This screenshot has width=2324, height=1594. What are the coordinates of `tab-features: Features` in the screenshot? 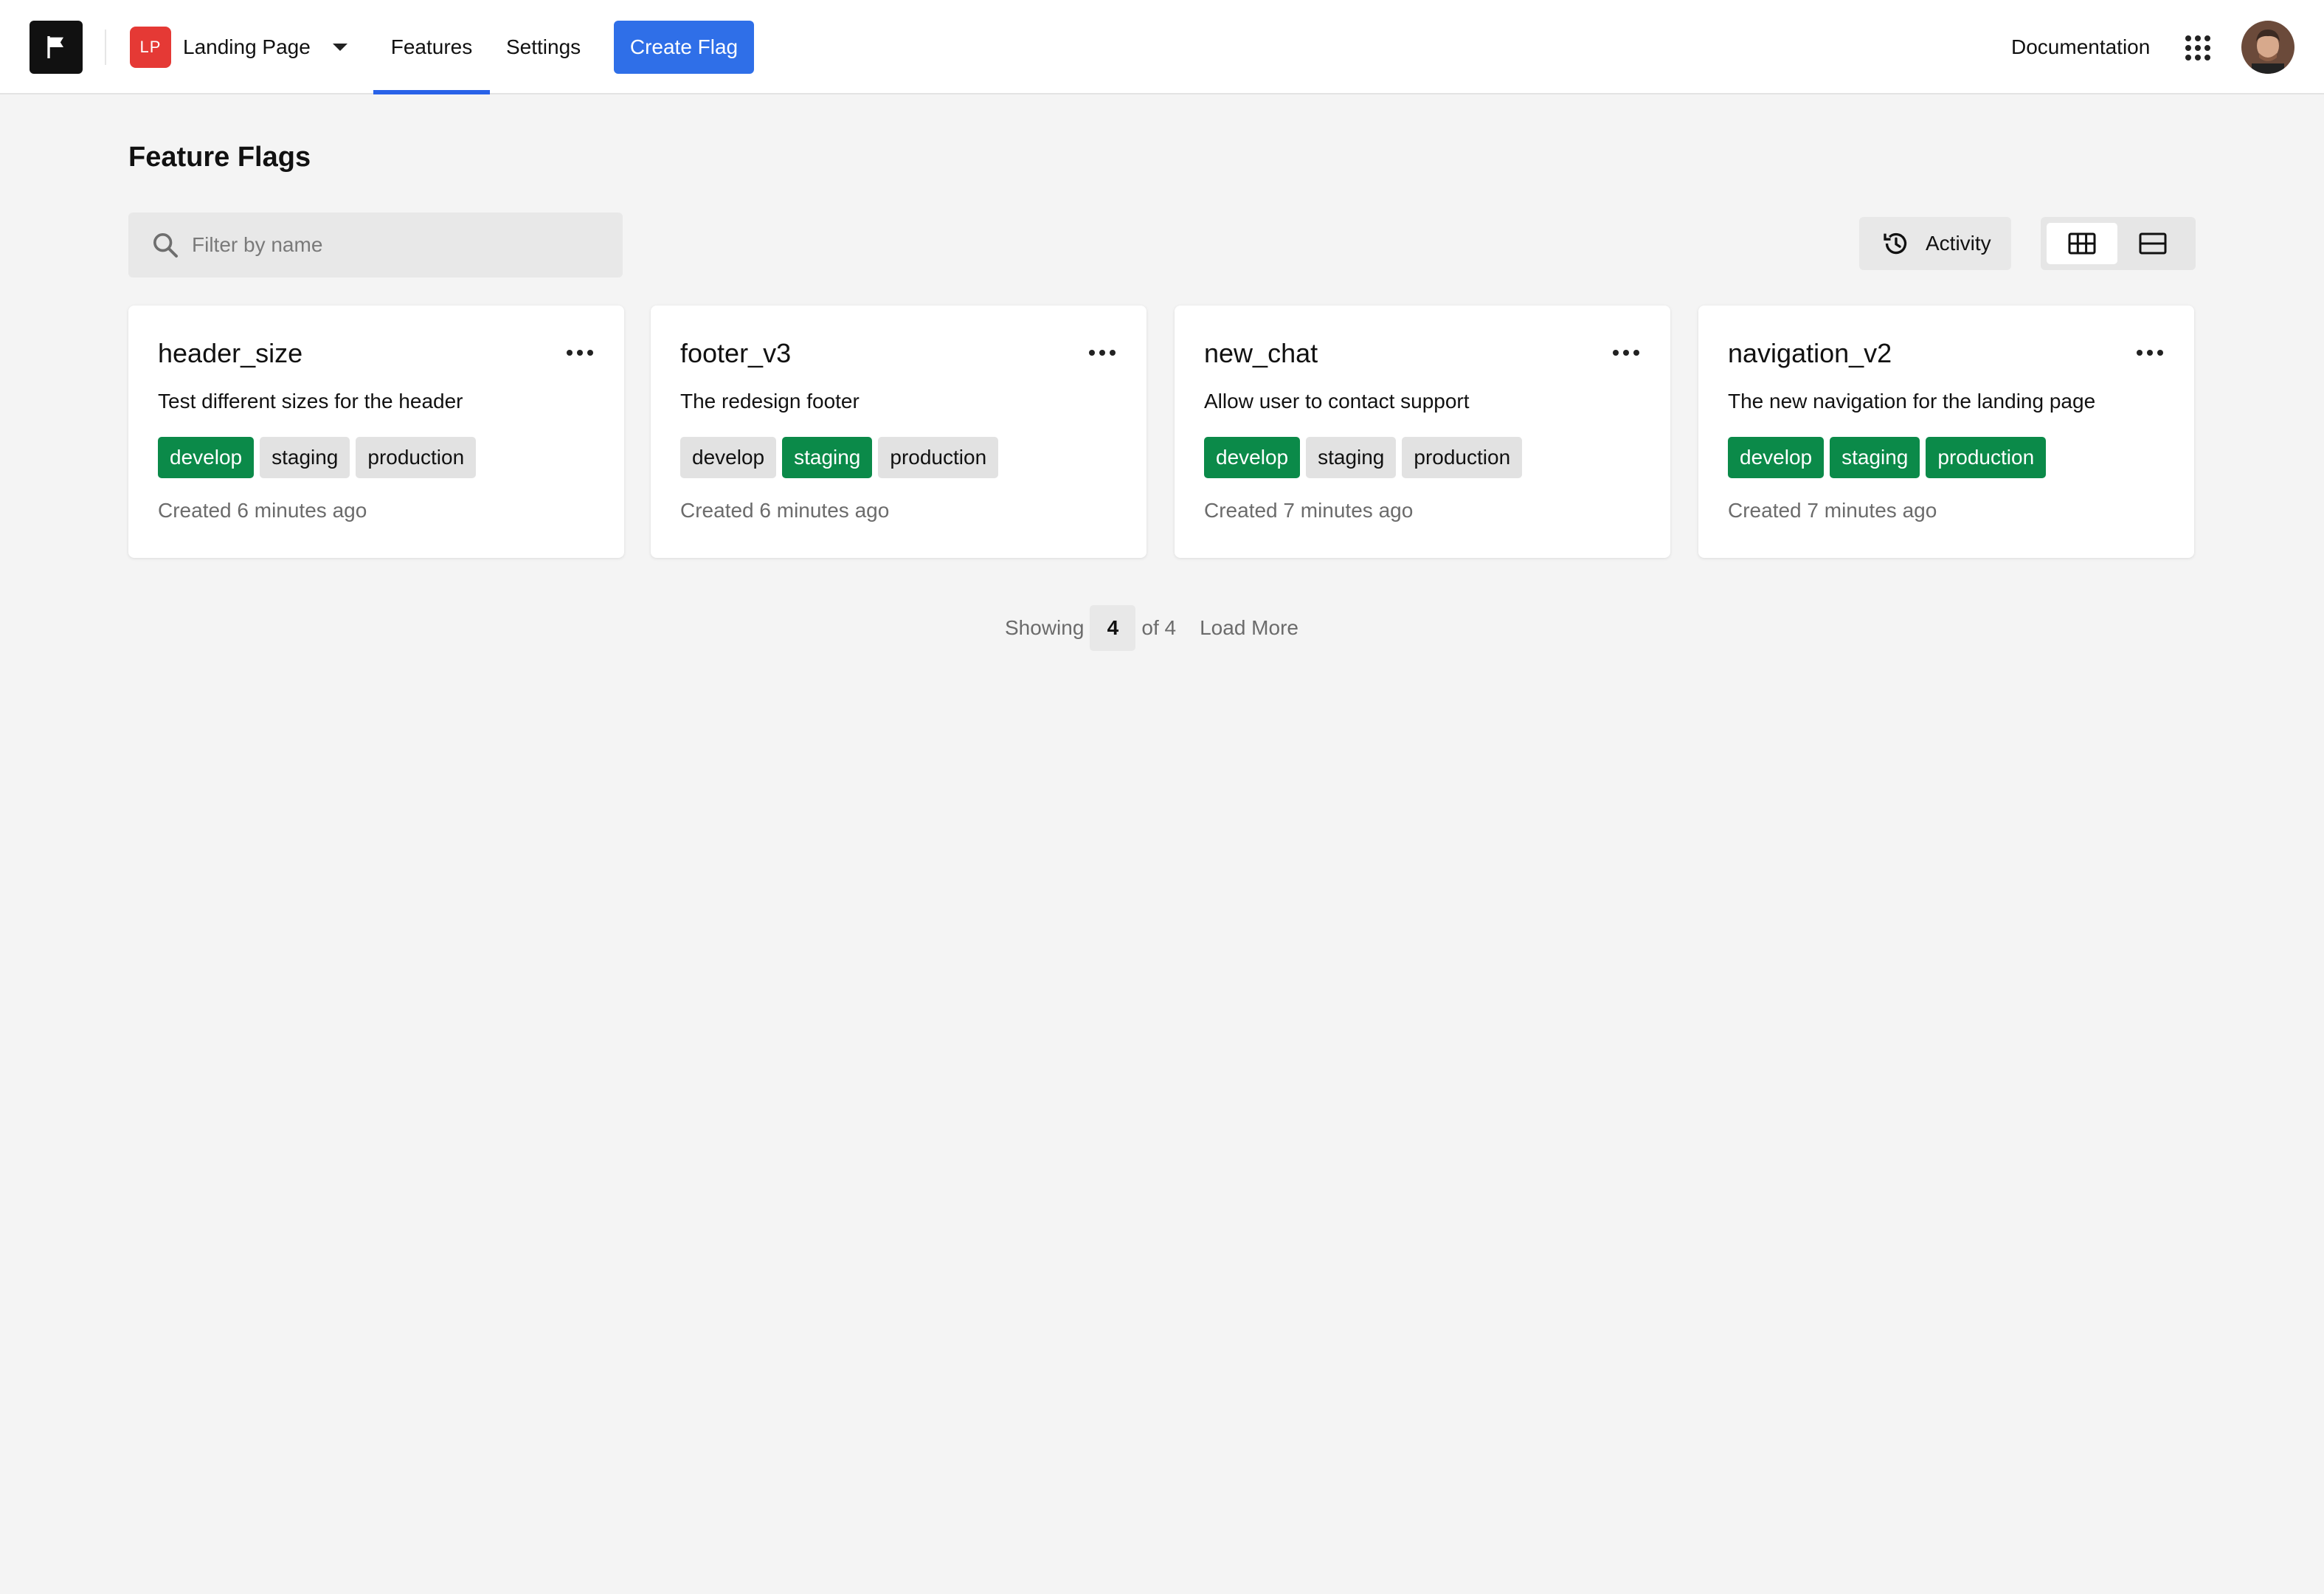 It's located at (431, 47).